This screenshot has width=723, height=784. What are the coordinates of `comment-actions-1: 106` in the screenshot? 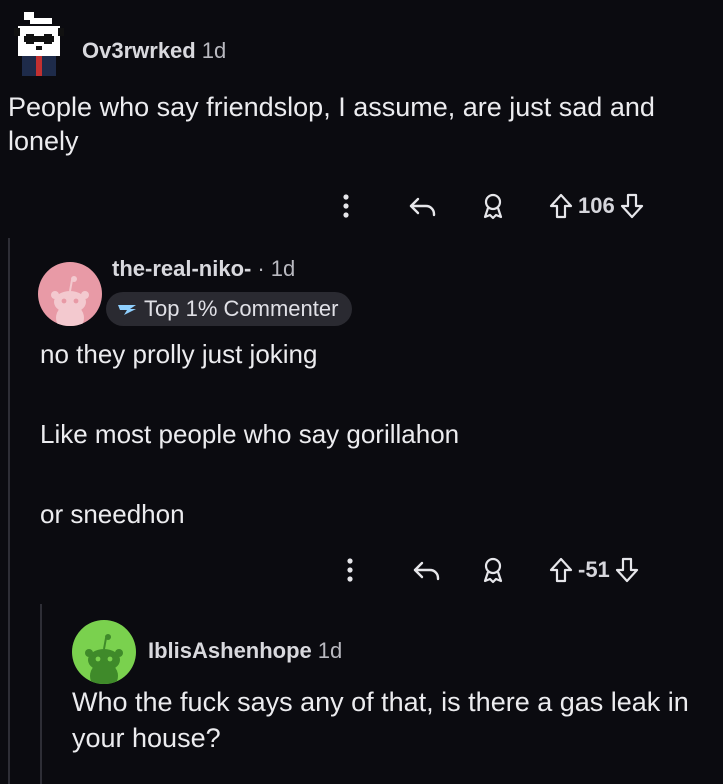 It's located at (490, 206).